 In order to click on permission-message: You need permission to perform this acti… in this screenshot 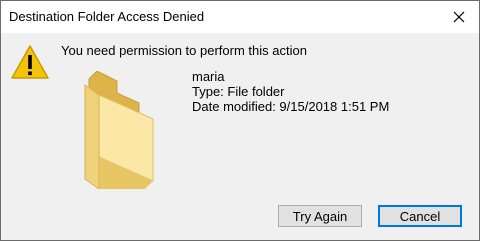, I will do `click(184, 50)`.